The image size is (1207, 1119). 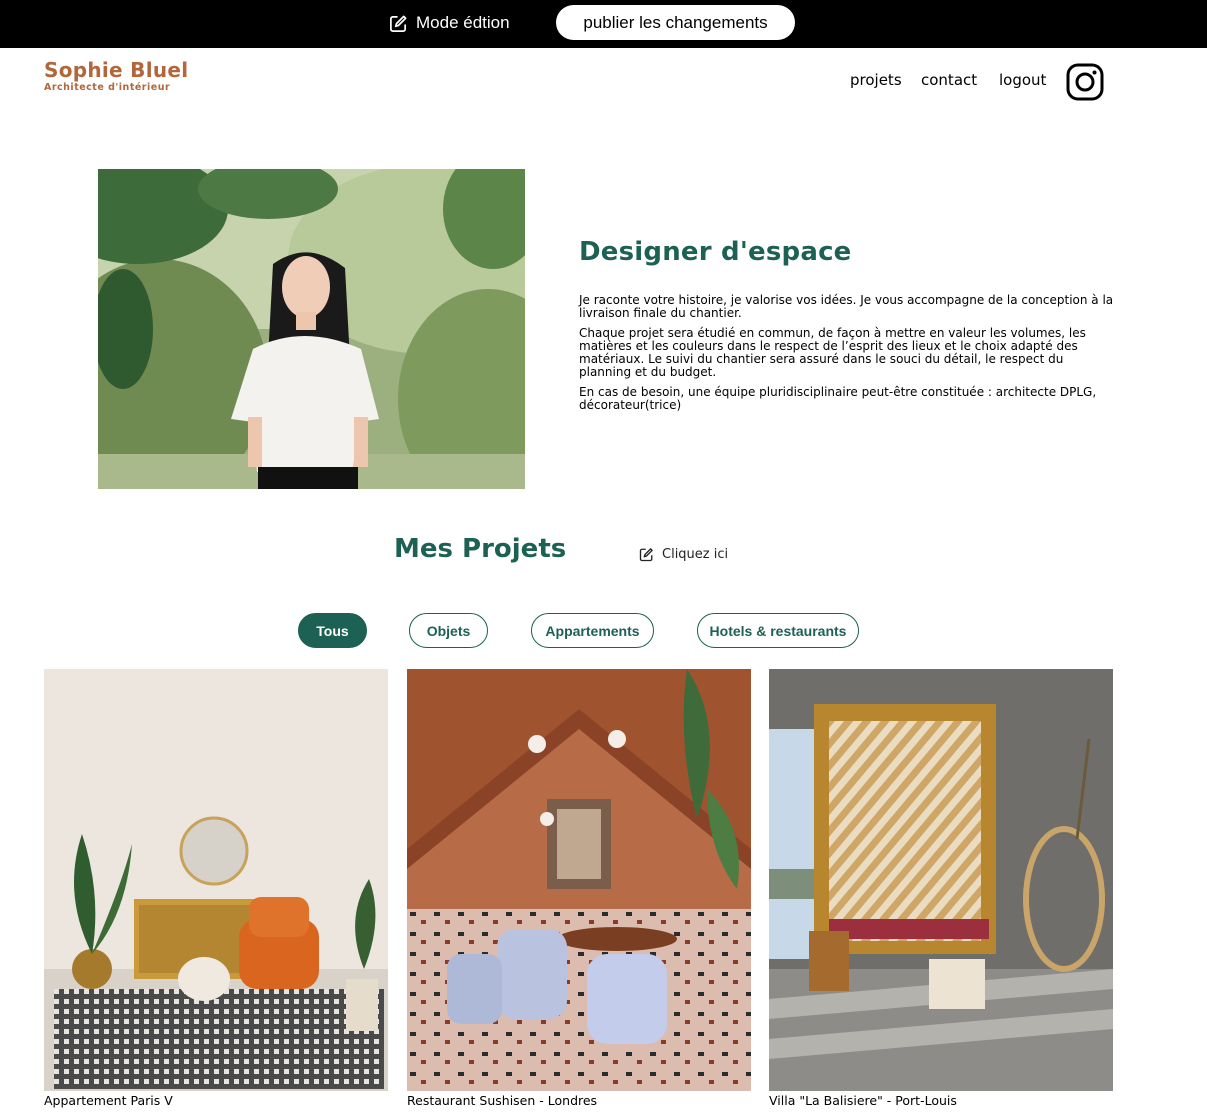 I want to click on nav-logout-link: logout, so click(x=1022, y=80).